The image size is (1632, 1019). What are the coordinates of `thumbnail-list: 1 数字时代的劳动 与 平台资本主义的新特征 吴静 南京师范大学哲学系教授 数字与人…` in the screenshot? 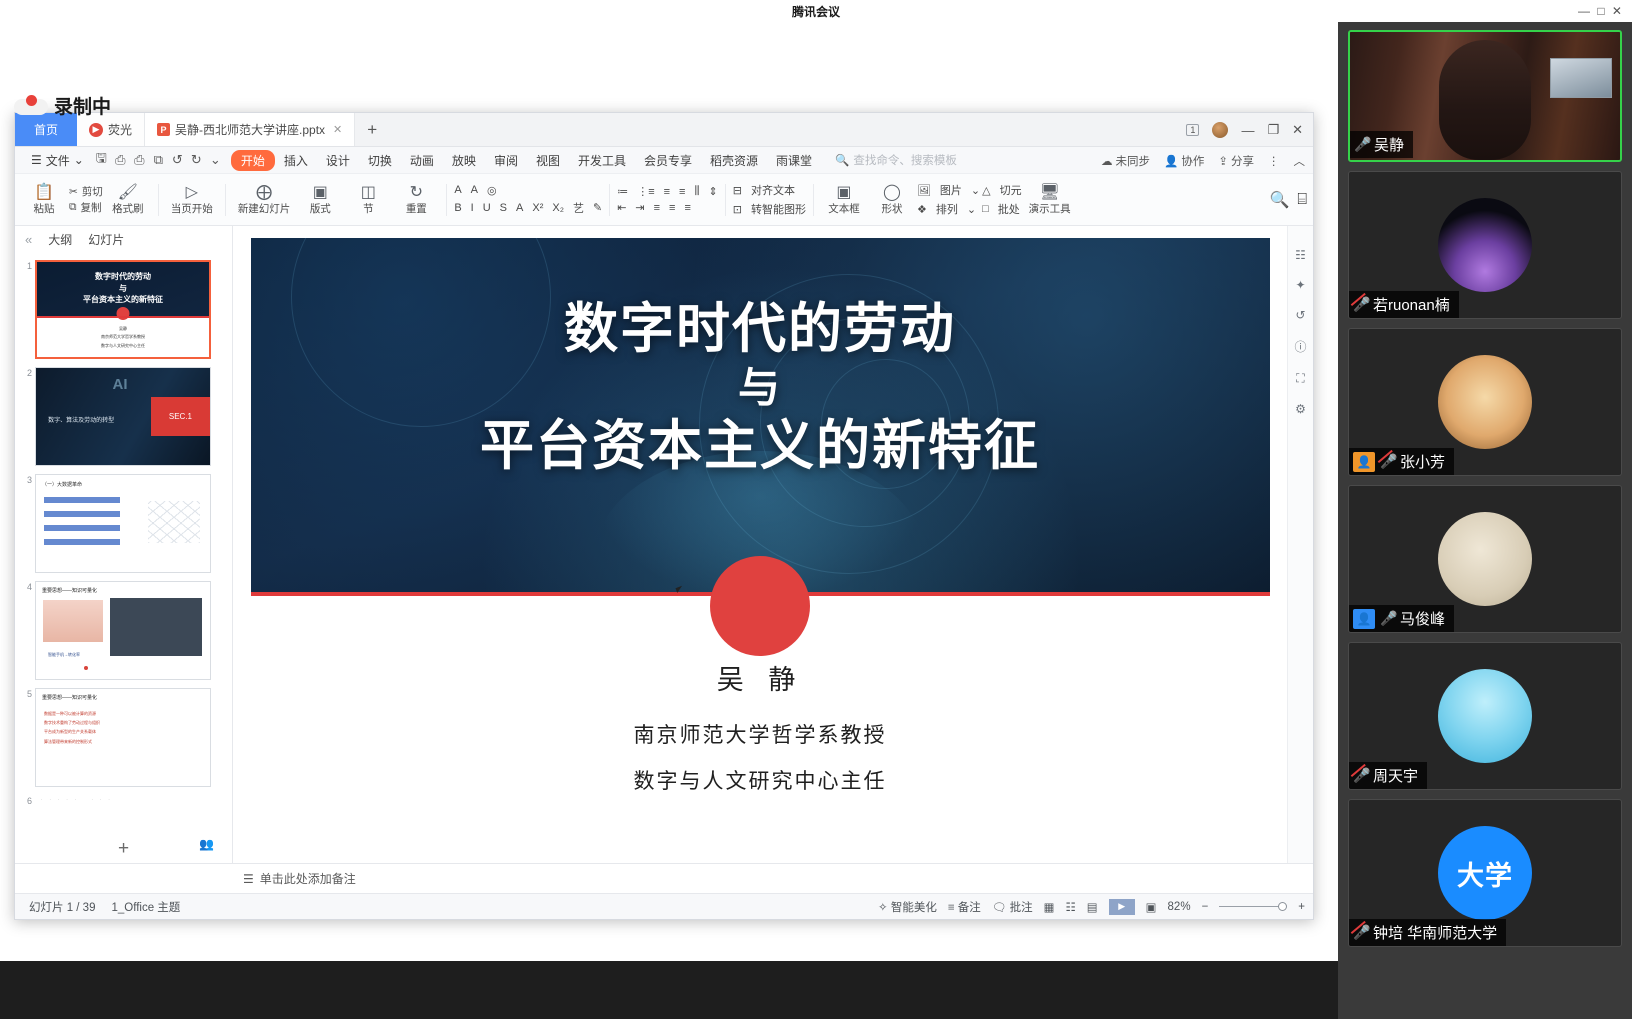 It's located at (123, 543).